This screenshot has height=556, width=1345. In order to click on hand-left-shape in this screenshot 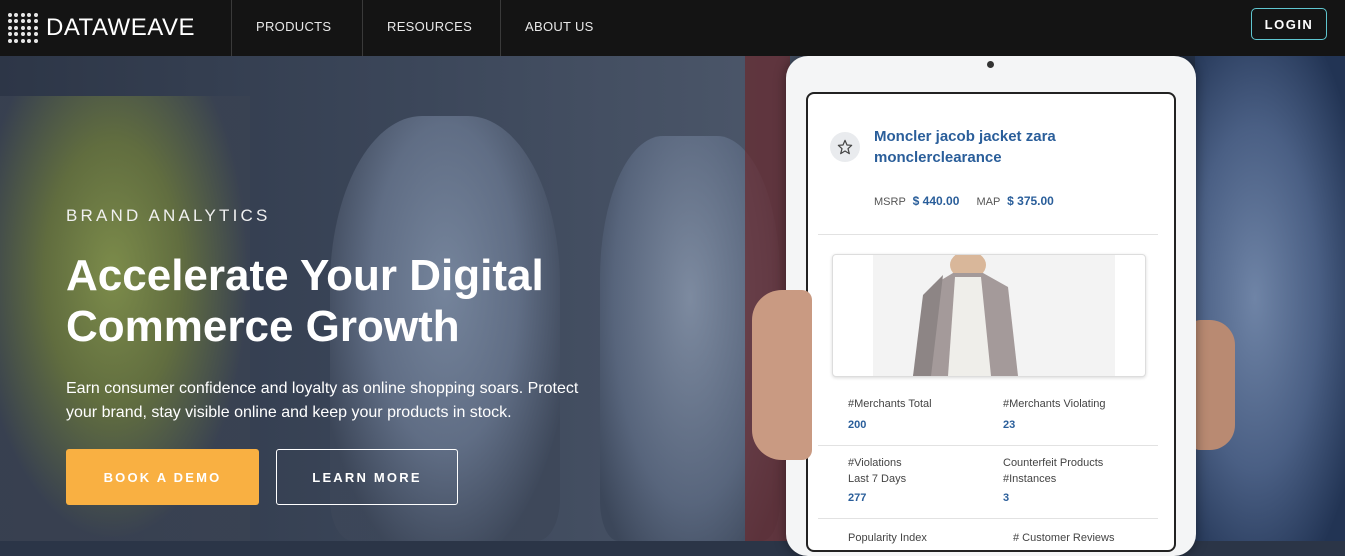, I will do `click(782, 375)`.